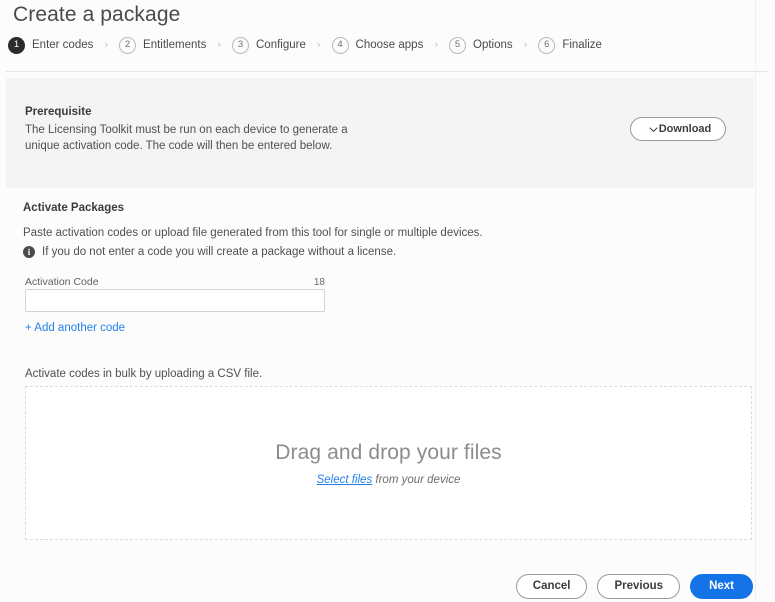  Describe the element at coordinates (389, 45) in the screenshot. I see `step-label-4: Choose apps` at that location.